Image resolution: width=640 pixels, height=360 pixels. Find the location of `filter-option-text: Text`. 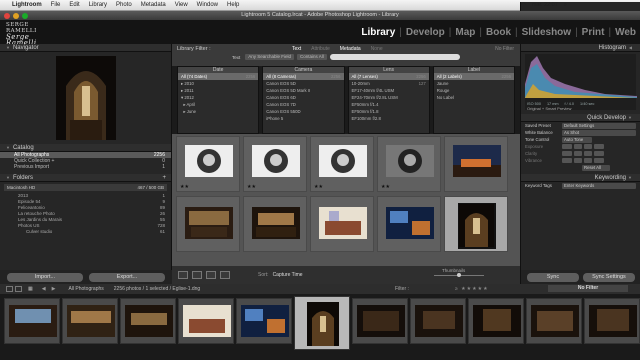

filter-option-text: Text is located at coordinates (296, 49).